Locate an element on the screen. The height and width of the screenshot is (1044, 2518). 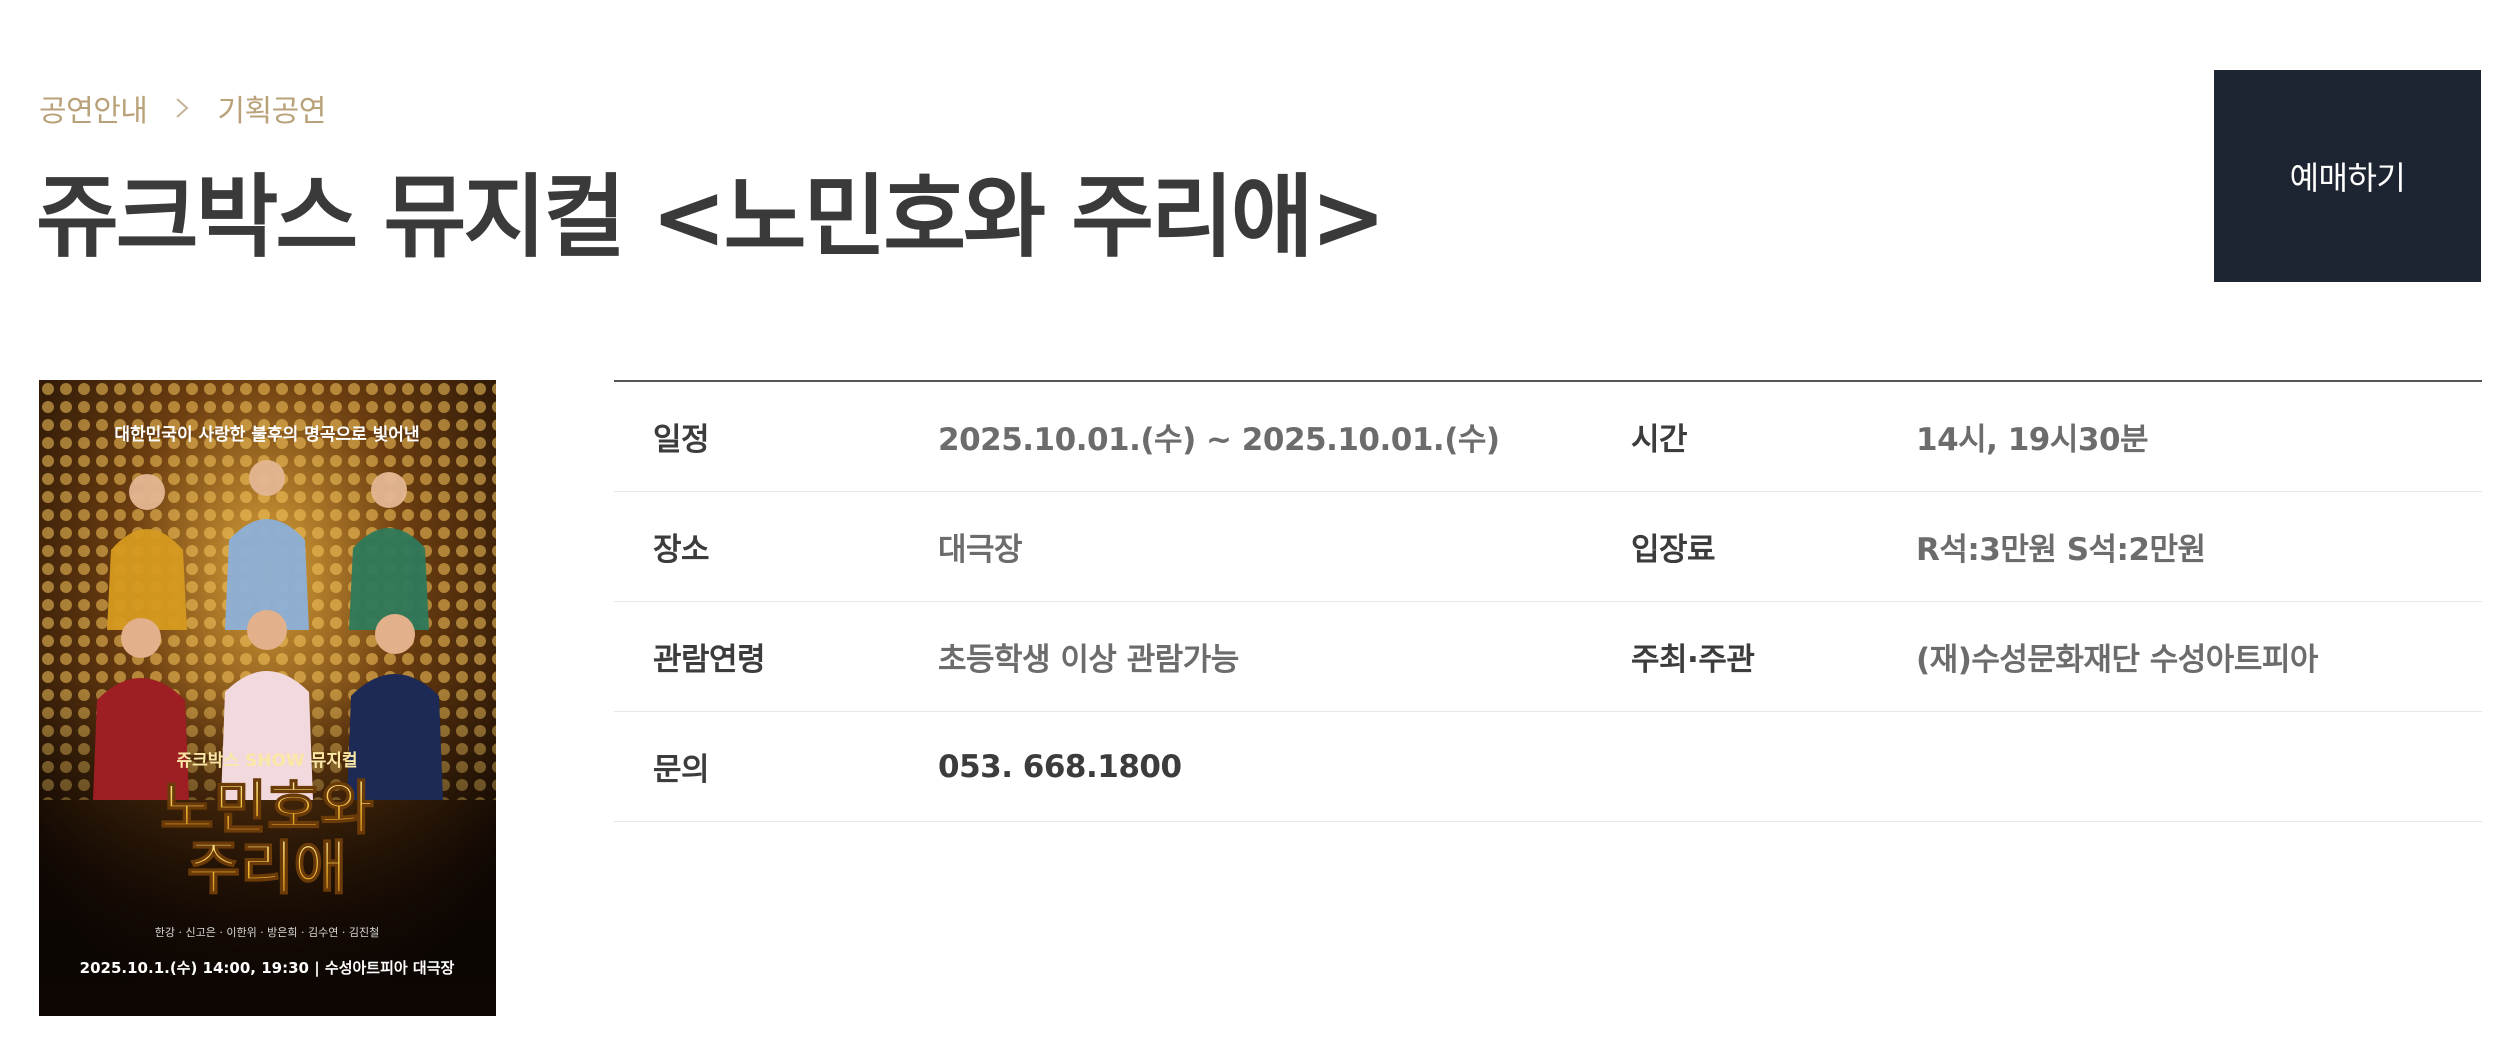
info-row-venue: 장소 대극장 입장료 R석:3만원 S석:2만원 is located at coordinates (1548, 547).